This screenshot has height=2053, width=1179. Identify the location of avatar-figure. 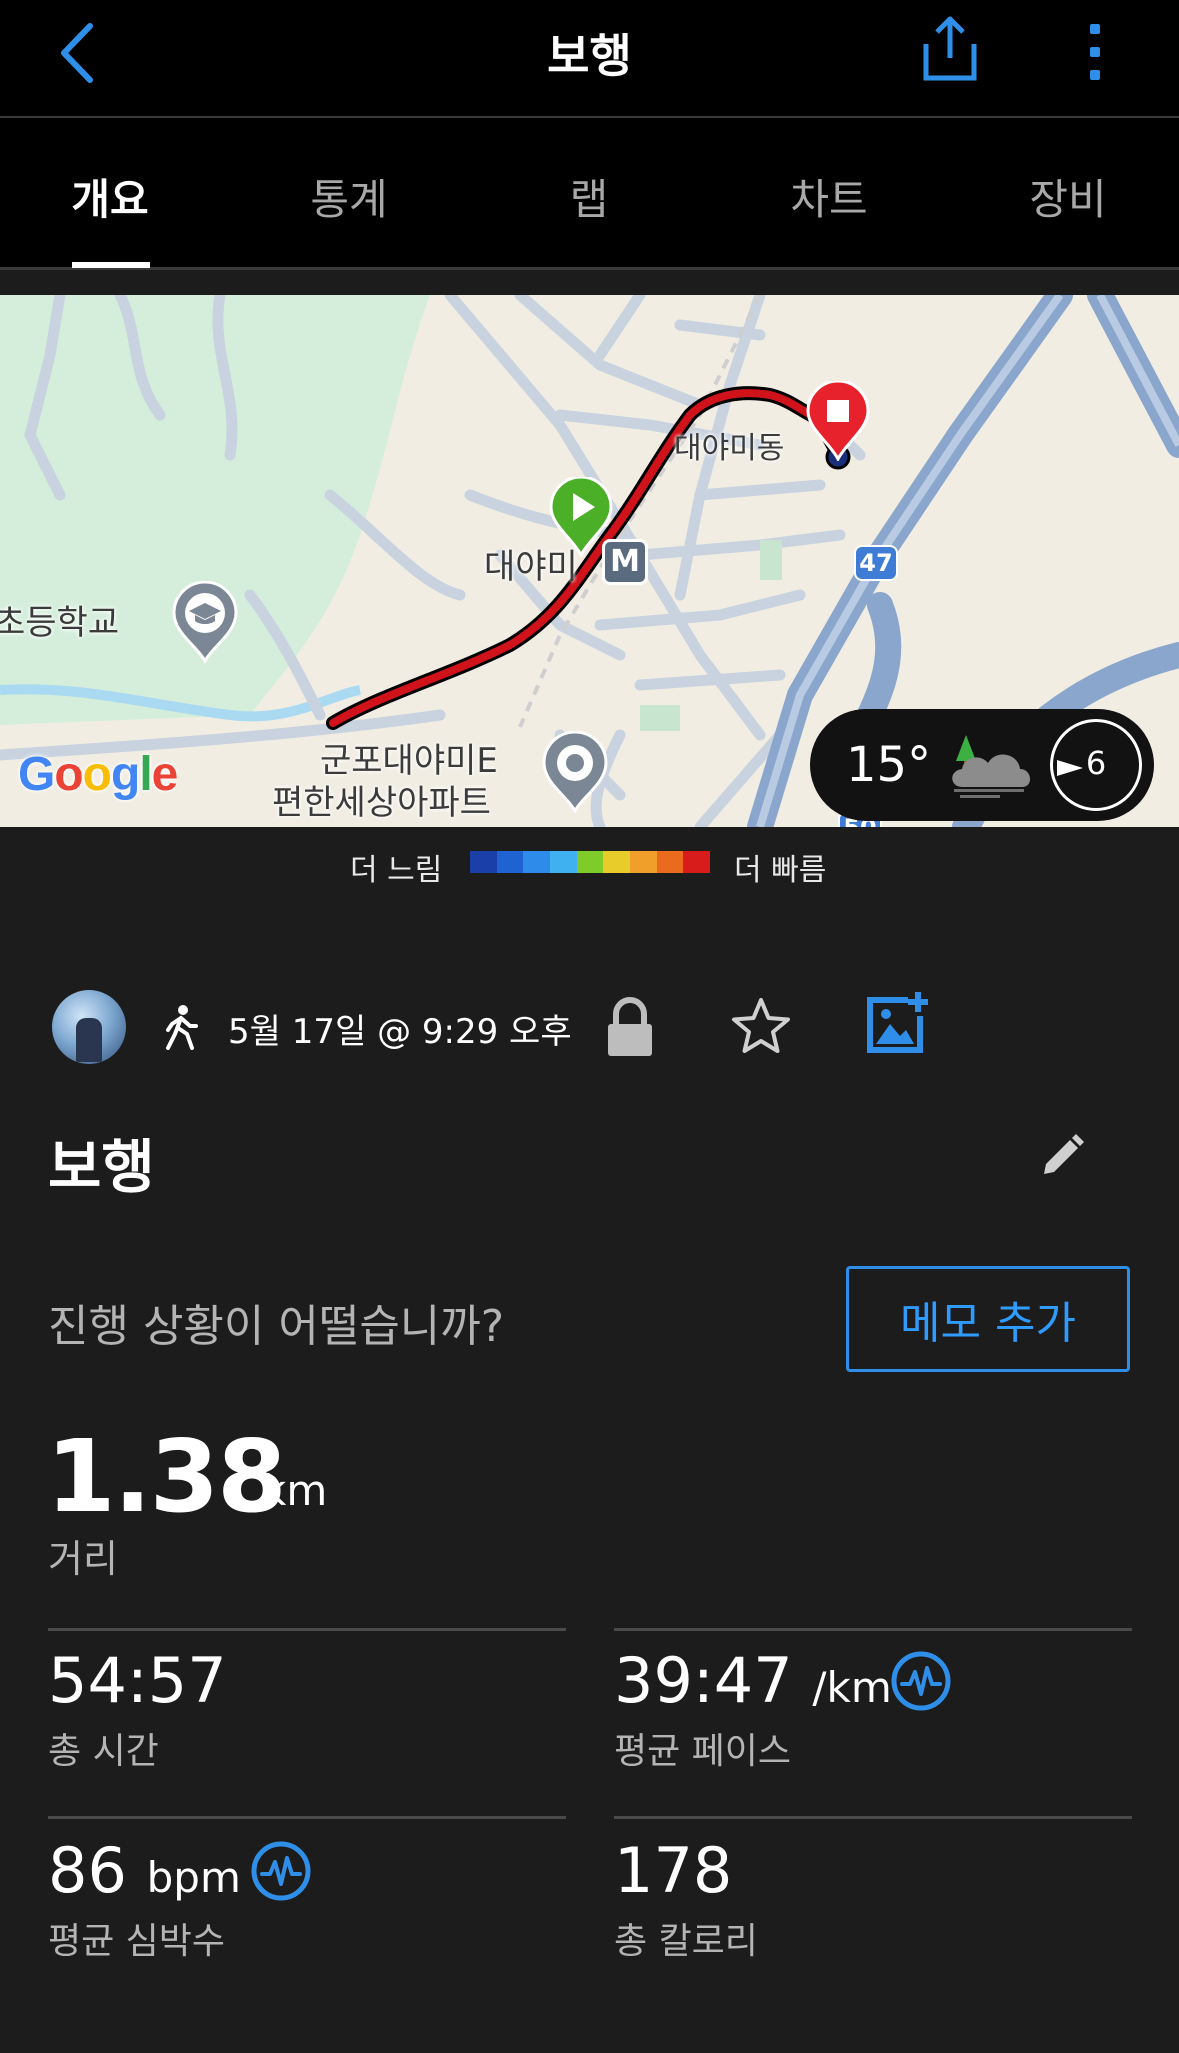
(89, 1040).